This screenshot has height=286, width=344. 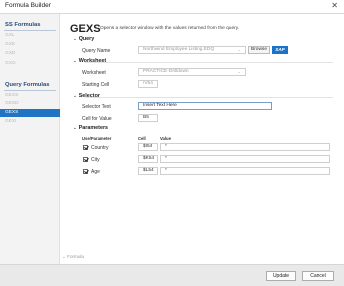 What do you see at coordinates (165, 138) in the screenshot?
I see `column-header-value: Value` at bounding box center [165, 138].